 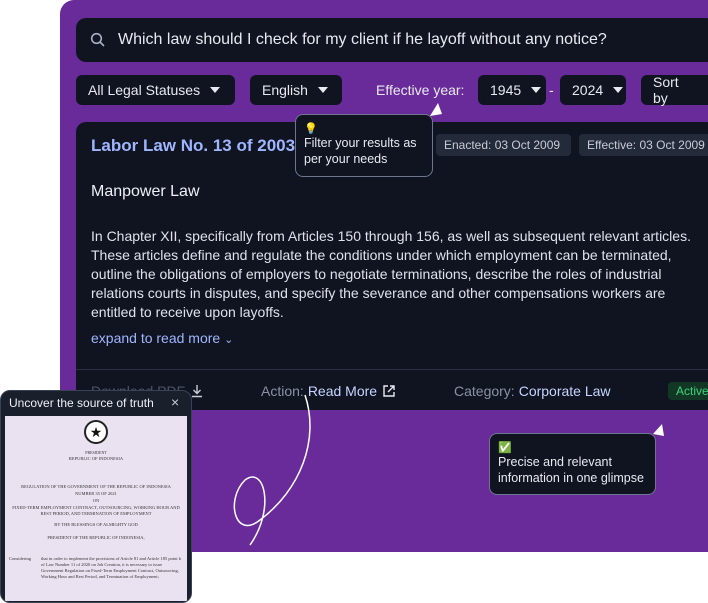 I want to click on check-icon: ✅, so click(x=505, y=448).